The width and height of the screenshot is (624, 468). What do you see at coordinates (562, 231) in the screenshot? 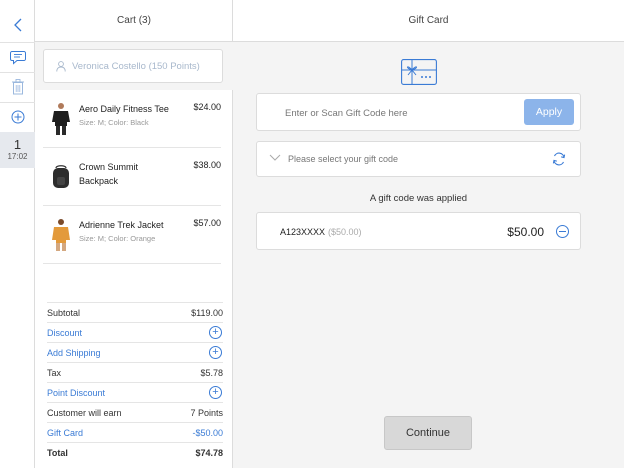
I see `minus-circle-icon` at bounding box center [562, 231].